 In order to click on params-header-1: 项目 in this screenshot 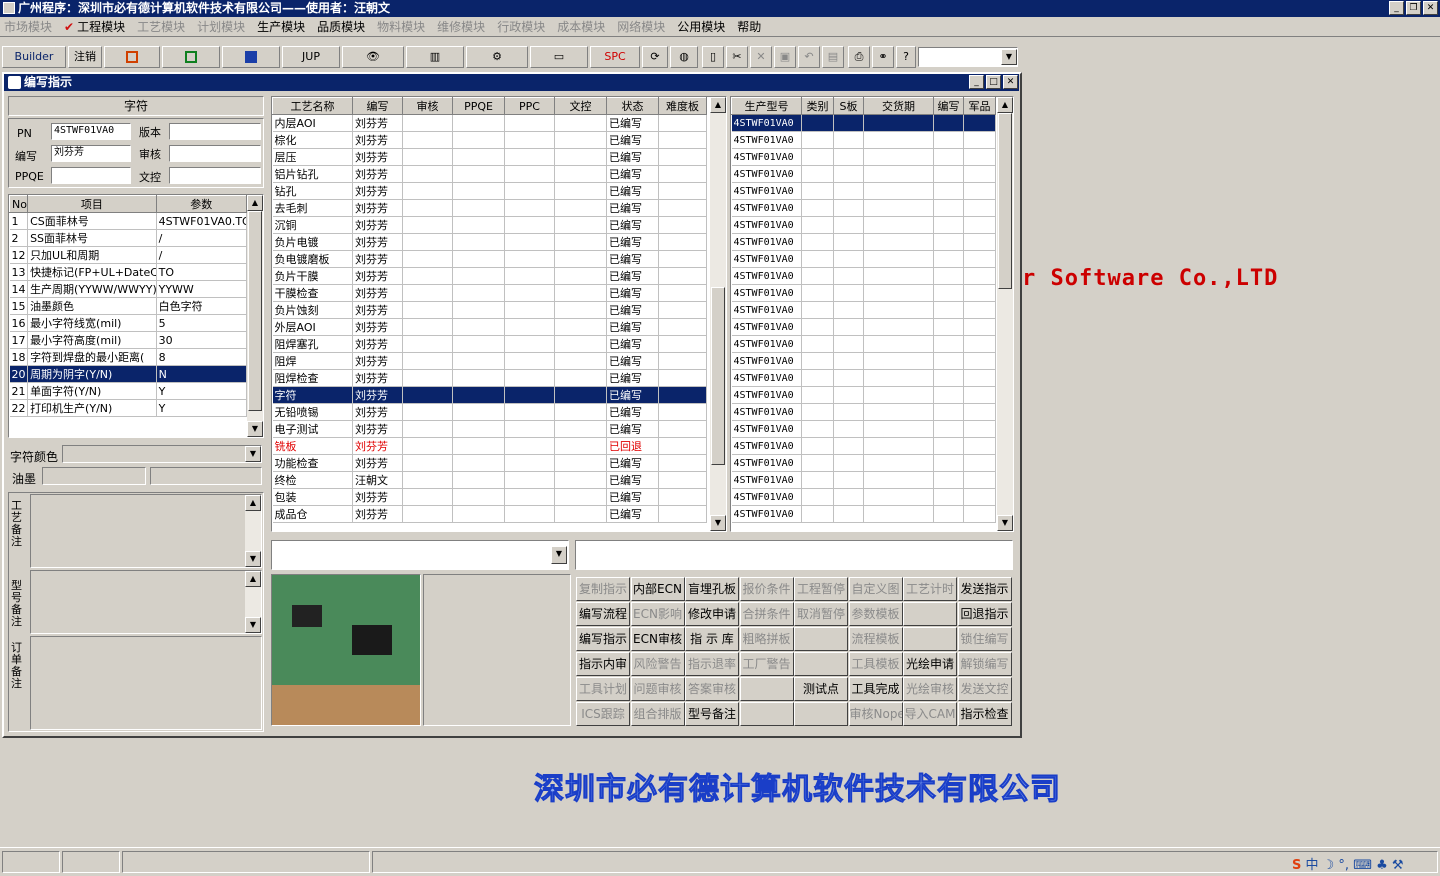, I will do `click(92, 204)`.